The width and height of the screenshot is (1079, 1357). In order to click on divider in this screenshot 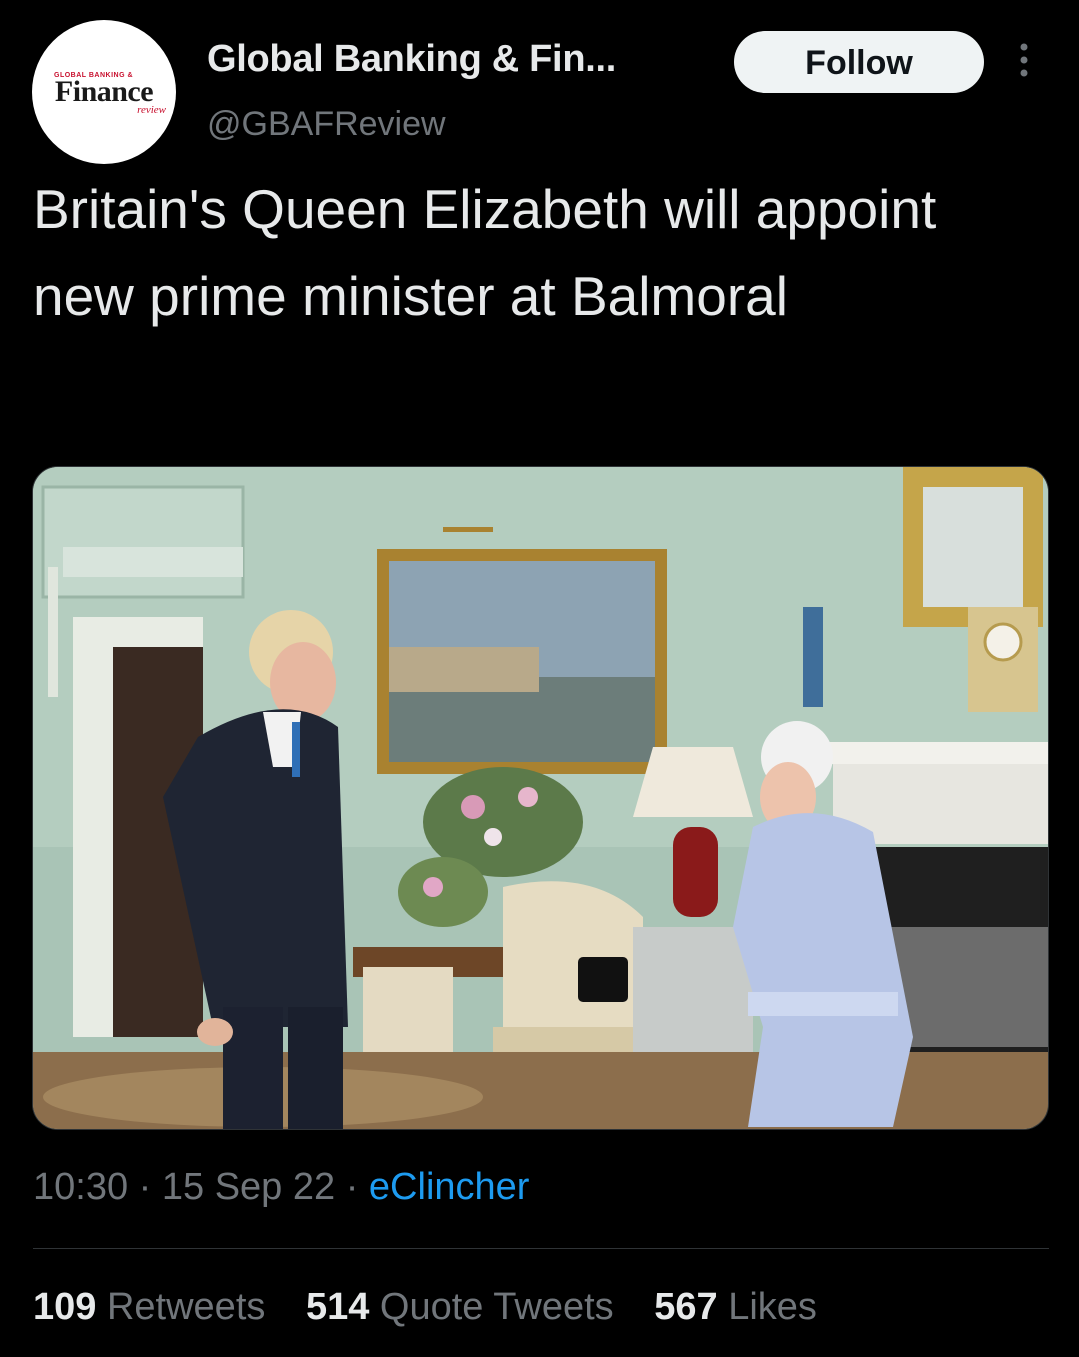, I will do `click(541, 1248)`.